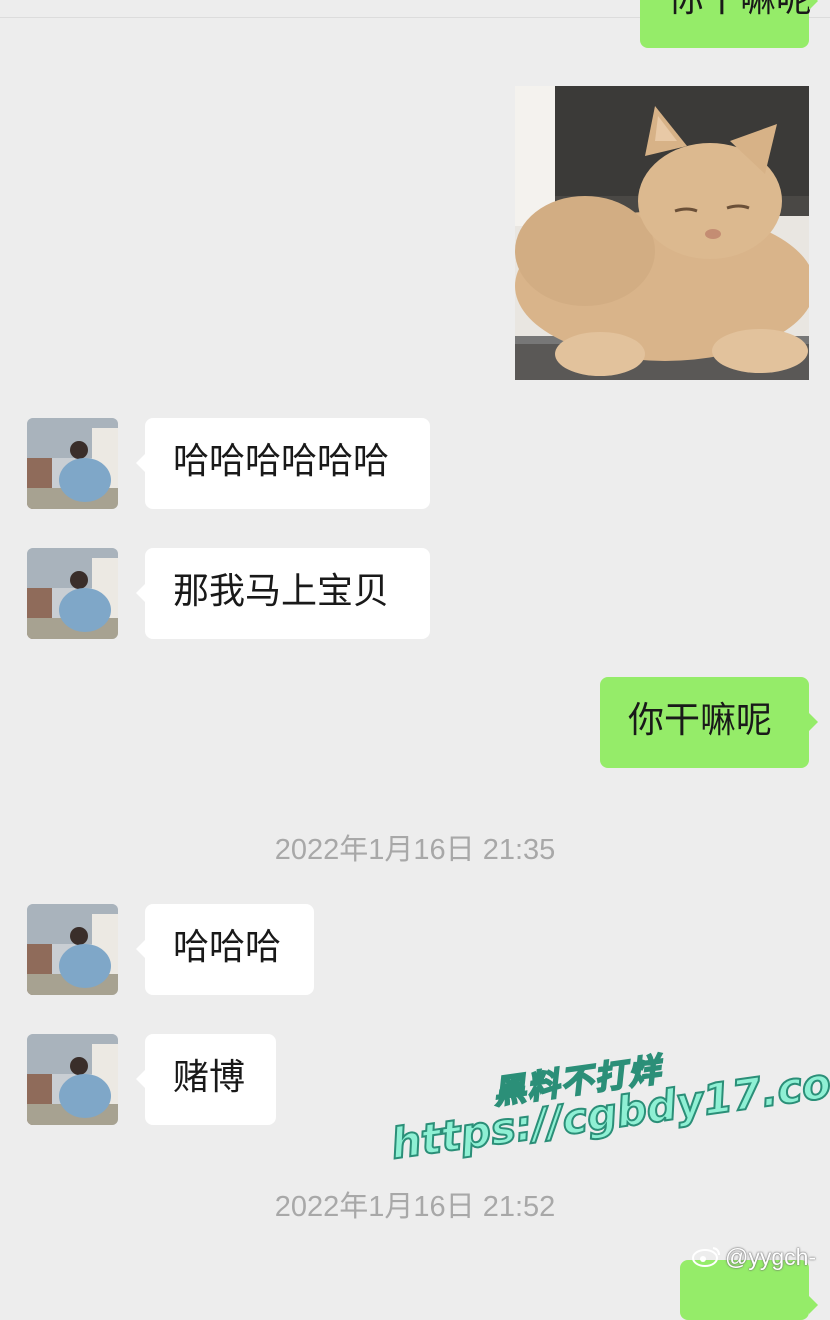  I want to click on weibo-watermark: @yygch-, so click(754, 1258).